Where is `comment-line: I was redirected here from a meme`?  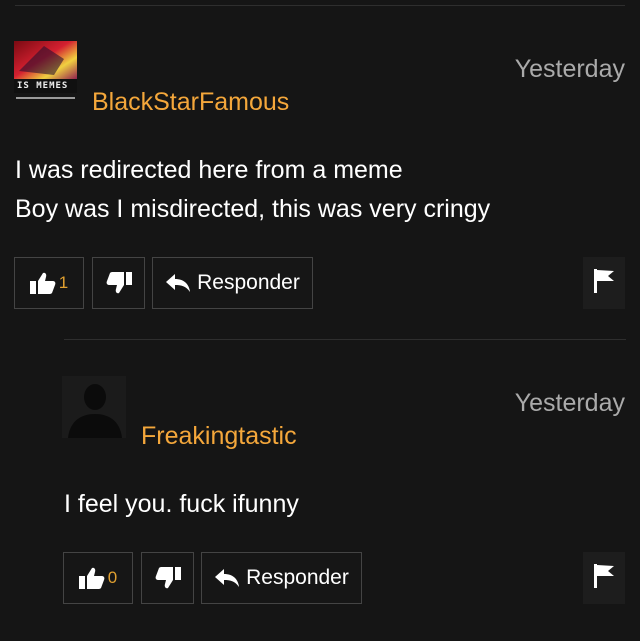 comment-line: I was redirected here from a meme is located at coordinates (209, 170).